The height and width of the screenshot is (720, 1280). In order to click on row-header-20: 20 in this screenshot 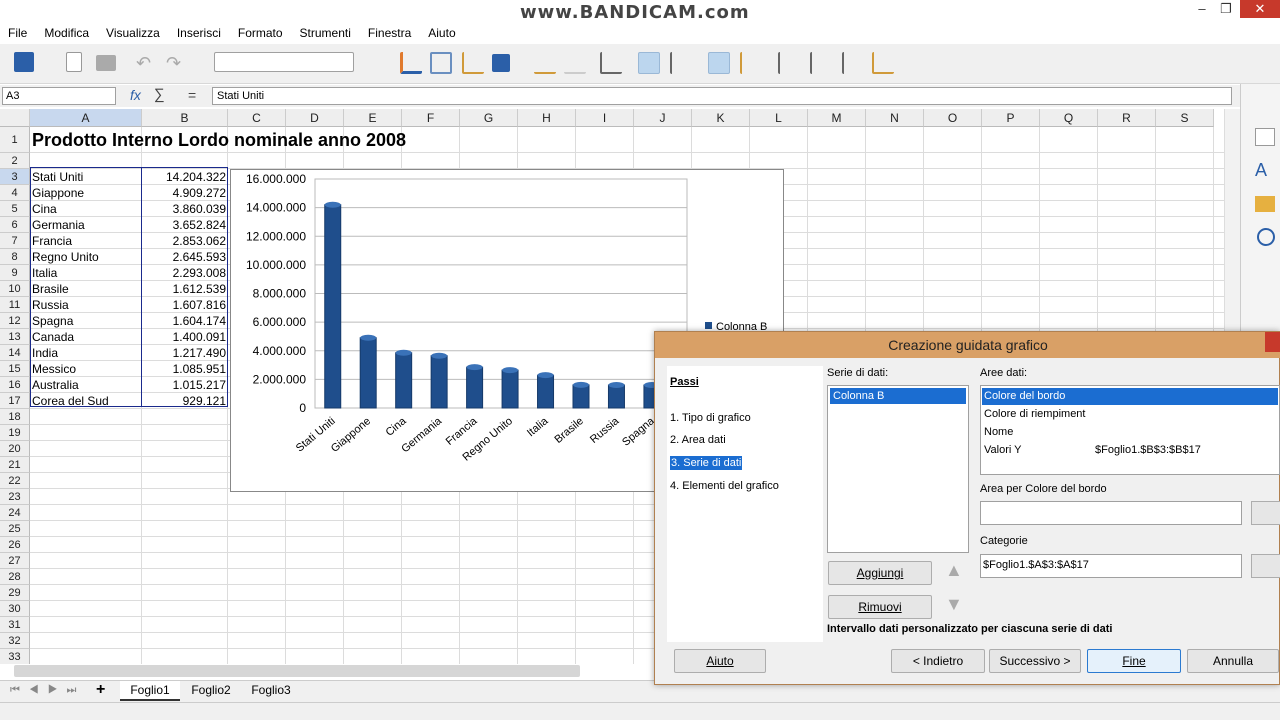, I will do `click(15, 449)`.